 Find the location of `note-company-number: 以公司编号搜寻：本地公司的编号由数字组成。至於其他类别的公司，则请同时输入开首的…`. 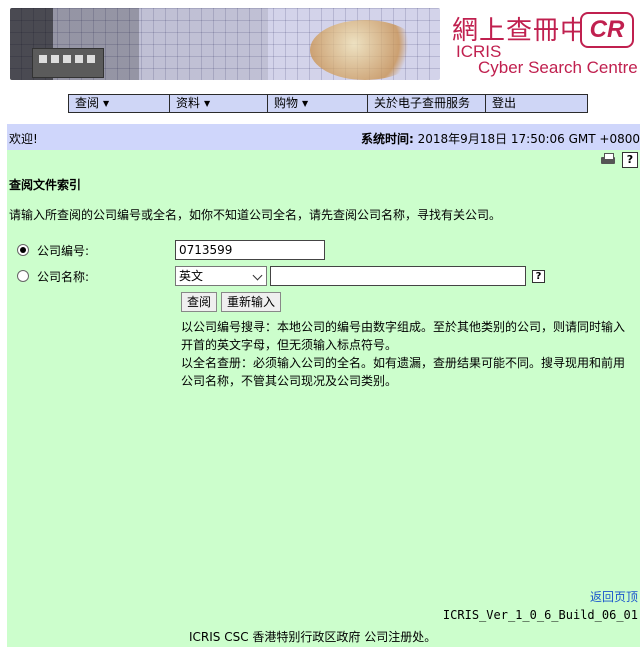

note-company-number: 以公司编号搜寻：本地公司的编号由数字组成。至於其他类别的公司，则请同时输入开首的… is located at coordinates (403, 336).